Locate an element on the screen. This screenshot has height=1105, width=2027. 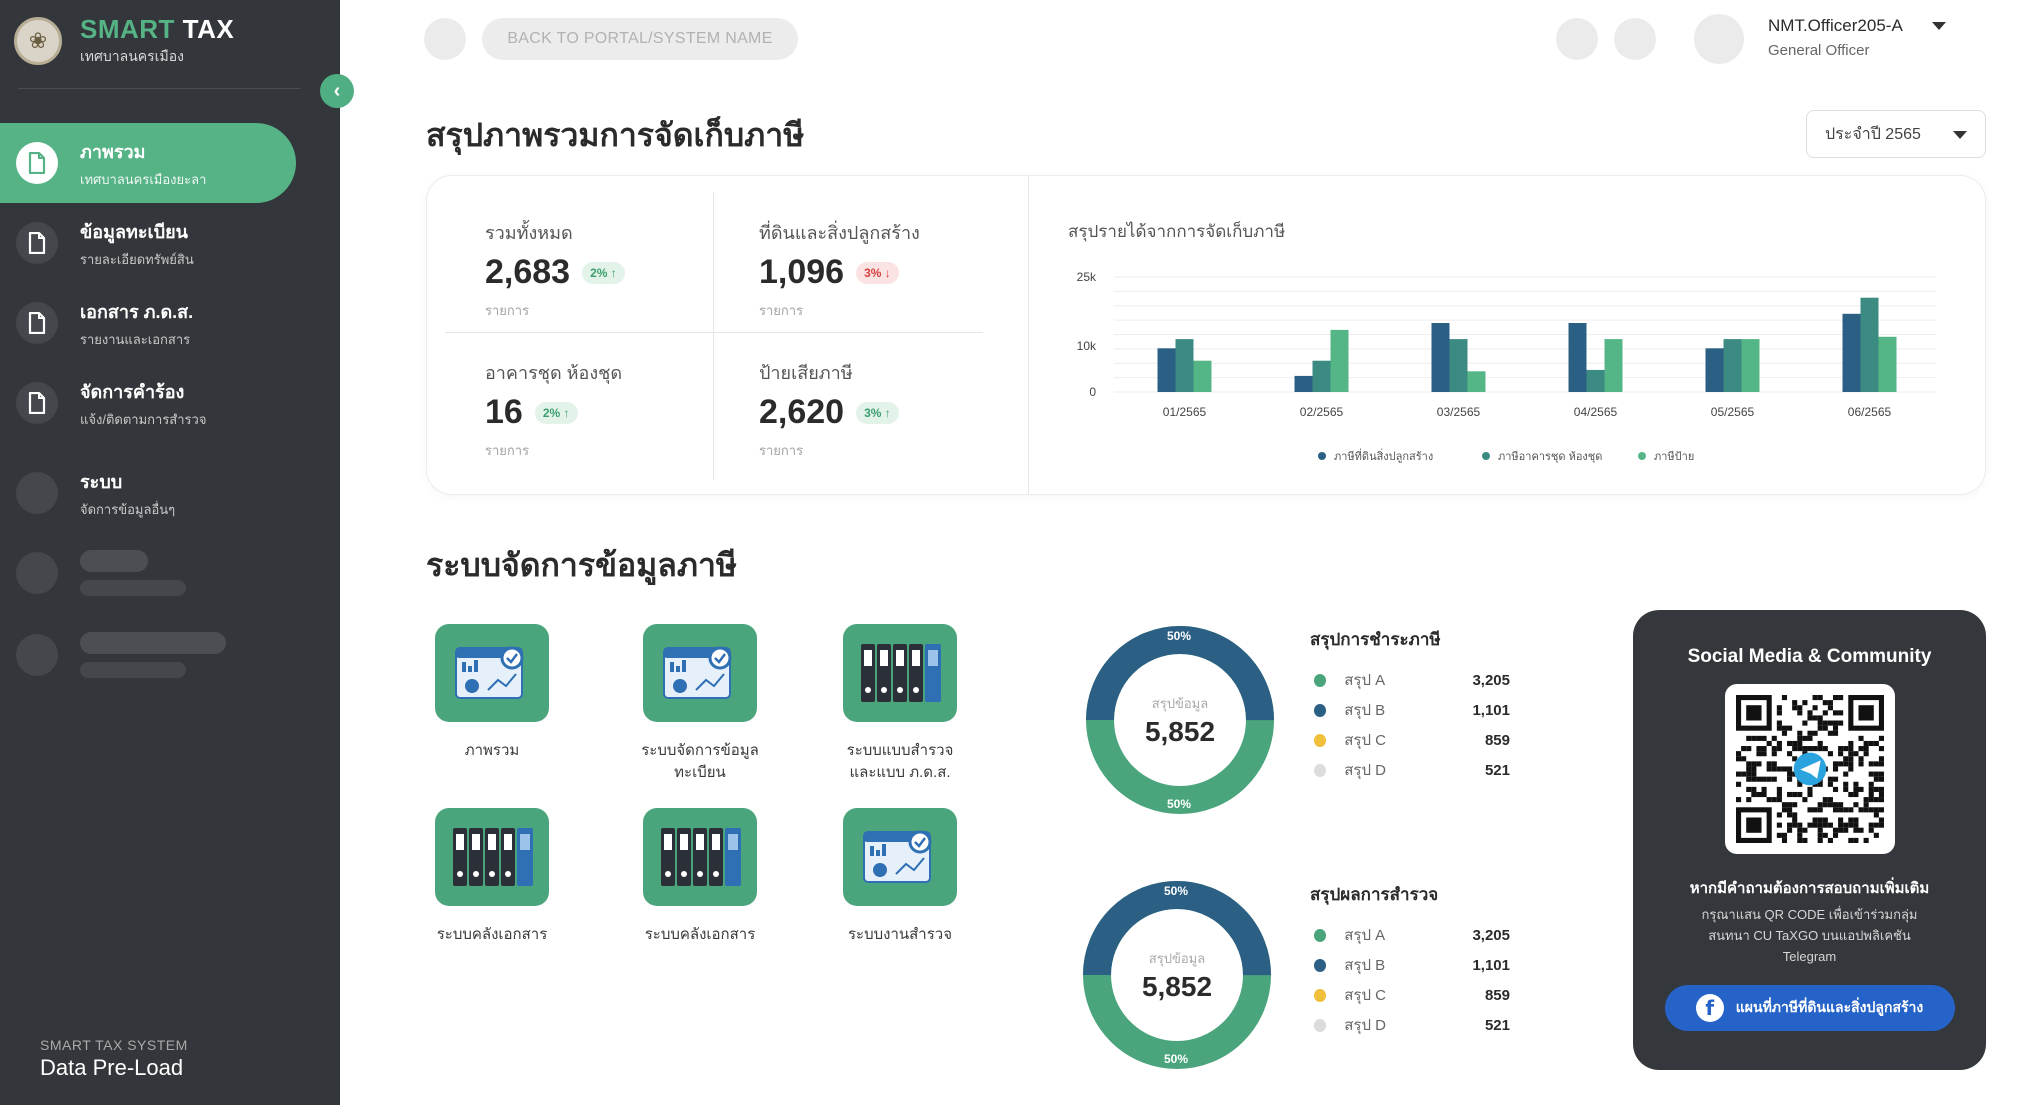
legend-label: สรุป C is located at coordinates (1365, 740).